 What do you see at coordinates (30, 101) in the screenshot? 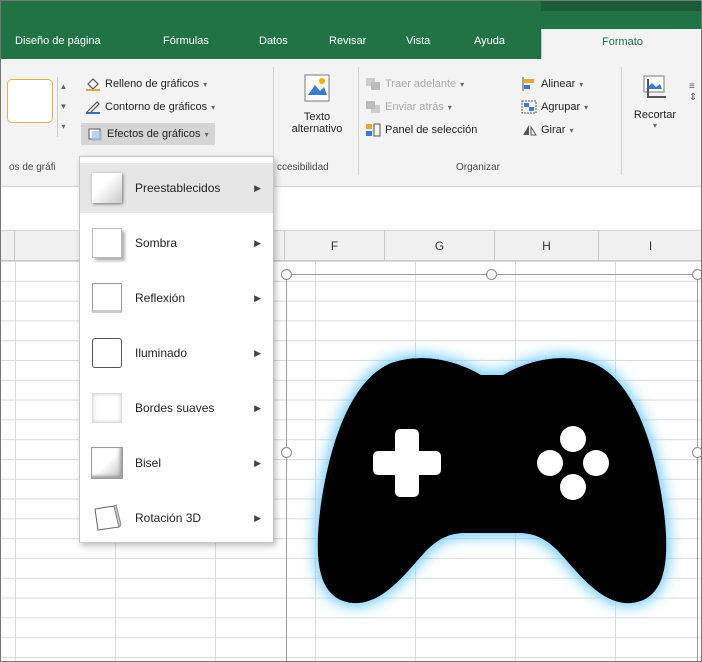
I see `shape-style-preview` at bounding box center [30, 101].